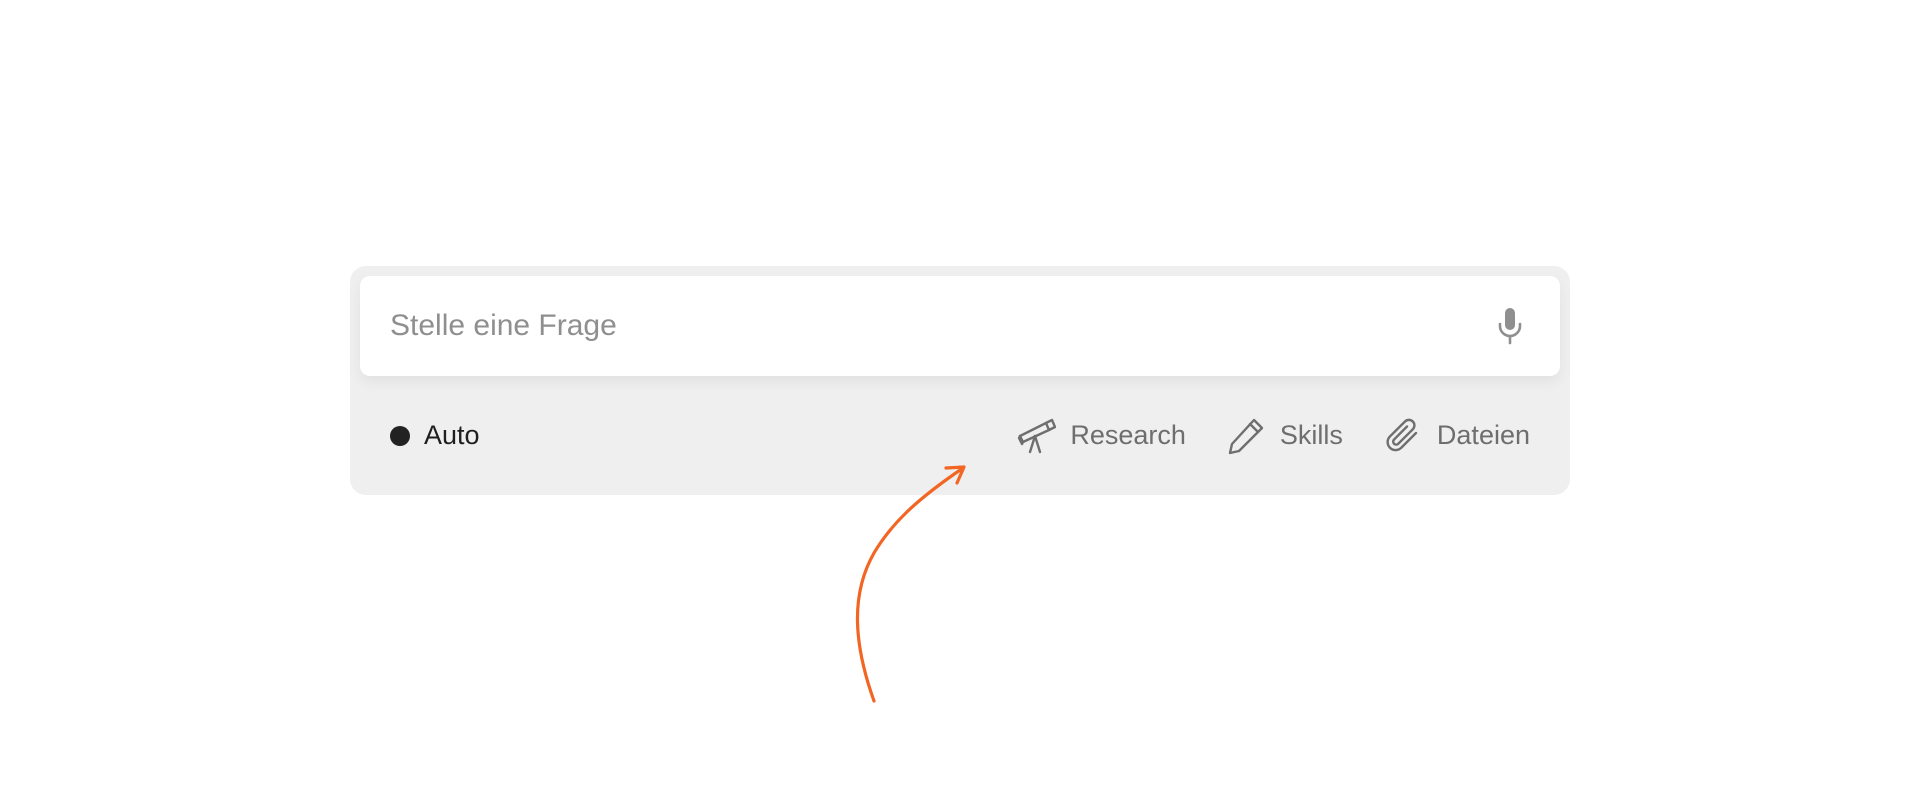 This screenshot has width=1920, height=800. Describe the element at coordinates (910, 584) in the screenshot. I see `annotation-arrow` at that location.